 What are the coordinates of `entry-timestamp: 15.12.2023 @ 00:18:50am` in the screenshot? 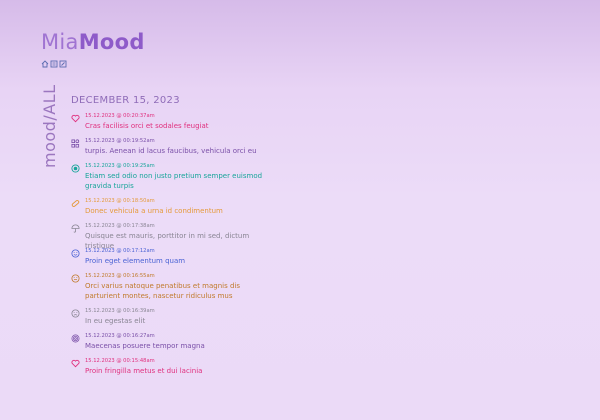 It's located at (120, 201).